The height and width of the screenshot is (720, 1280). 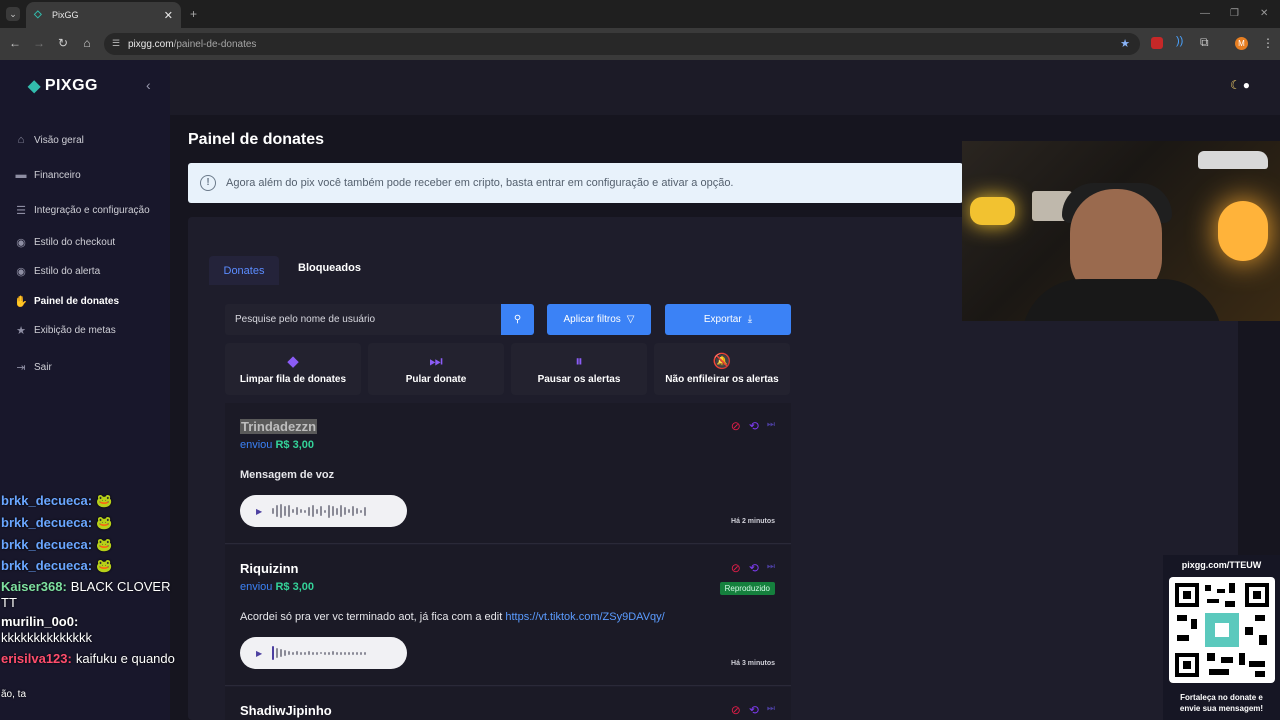 I want to click on donate-message-link: https://vt.tiktok.com/ZSy9DAVqy/, so click(x=584, y=617).